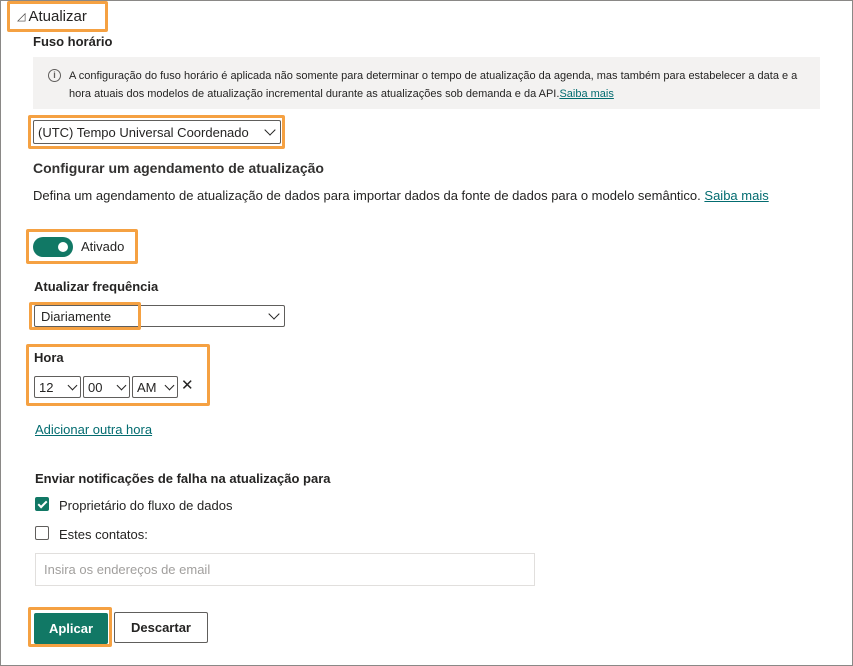 The height and width of the screenshot is (666, 853). I want to click on timezone-selected-value: (UTC) Tempo Universal Coordenado, so click(143, 132).